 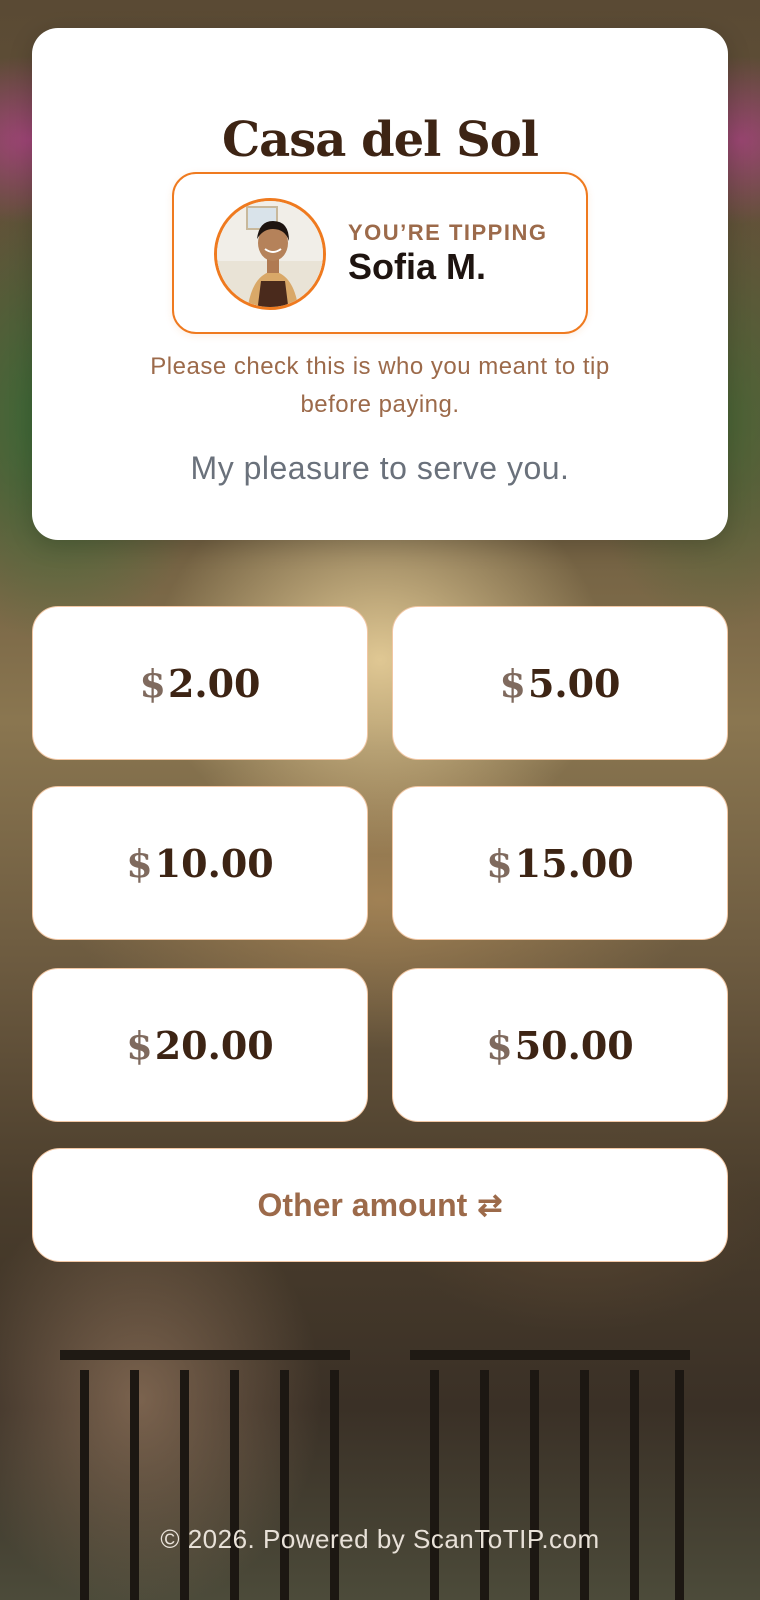 What do you see at coordinates (214, 683) in the screenshot?
I see `tip-amount-value: 2.00` at bounding box center [214, 683].